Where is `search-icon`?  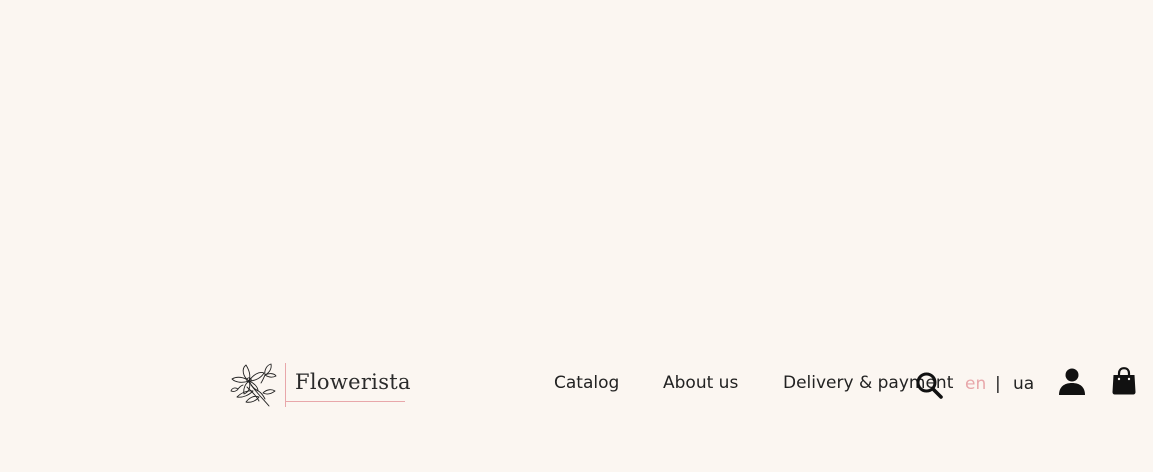
search-icon is located at coordinates (929, 385).